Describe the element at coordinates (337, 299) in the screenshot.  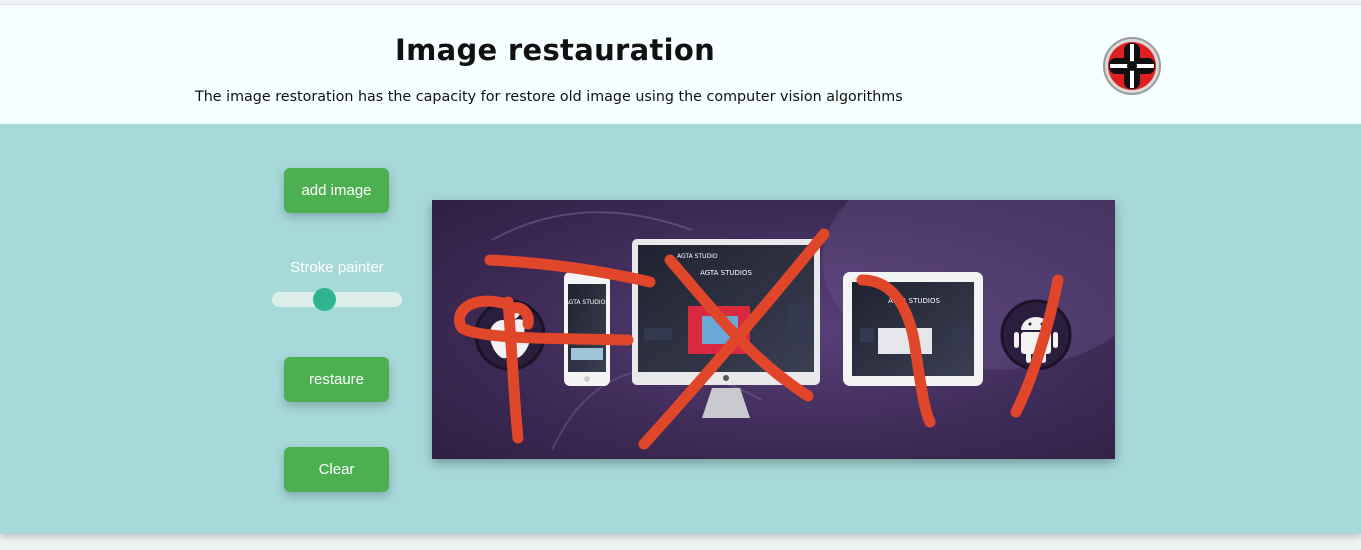
I see `stroke-size-slider` at that location.